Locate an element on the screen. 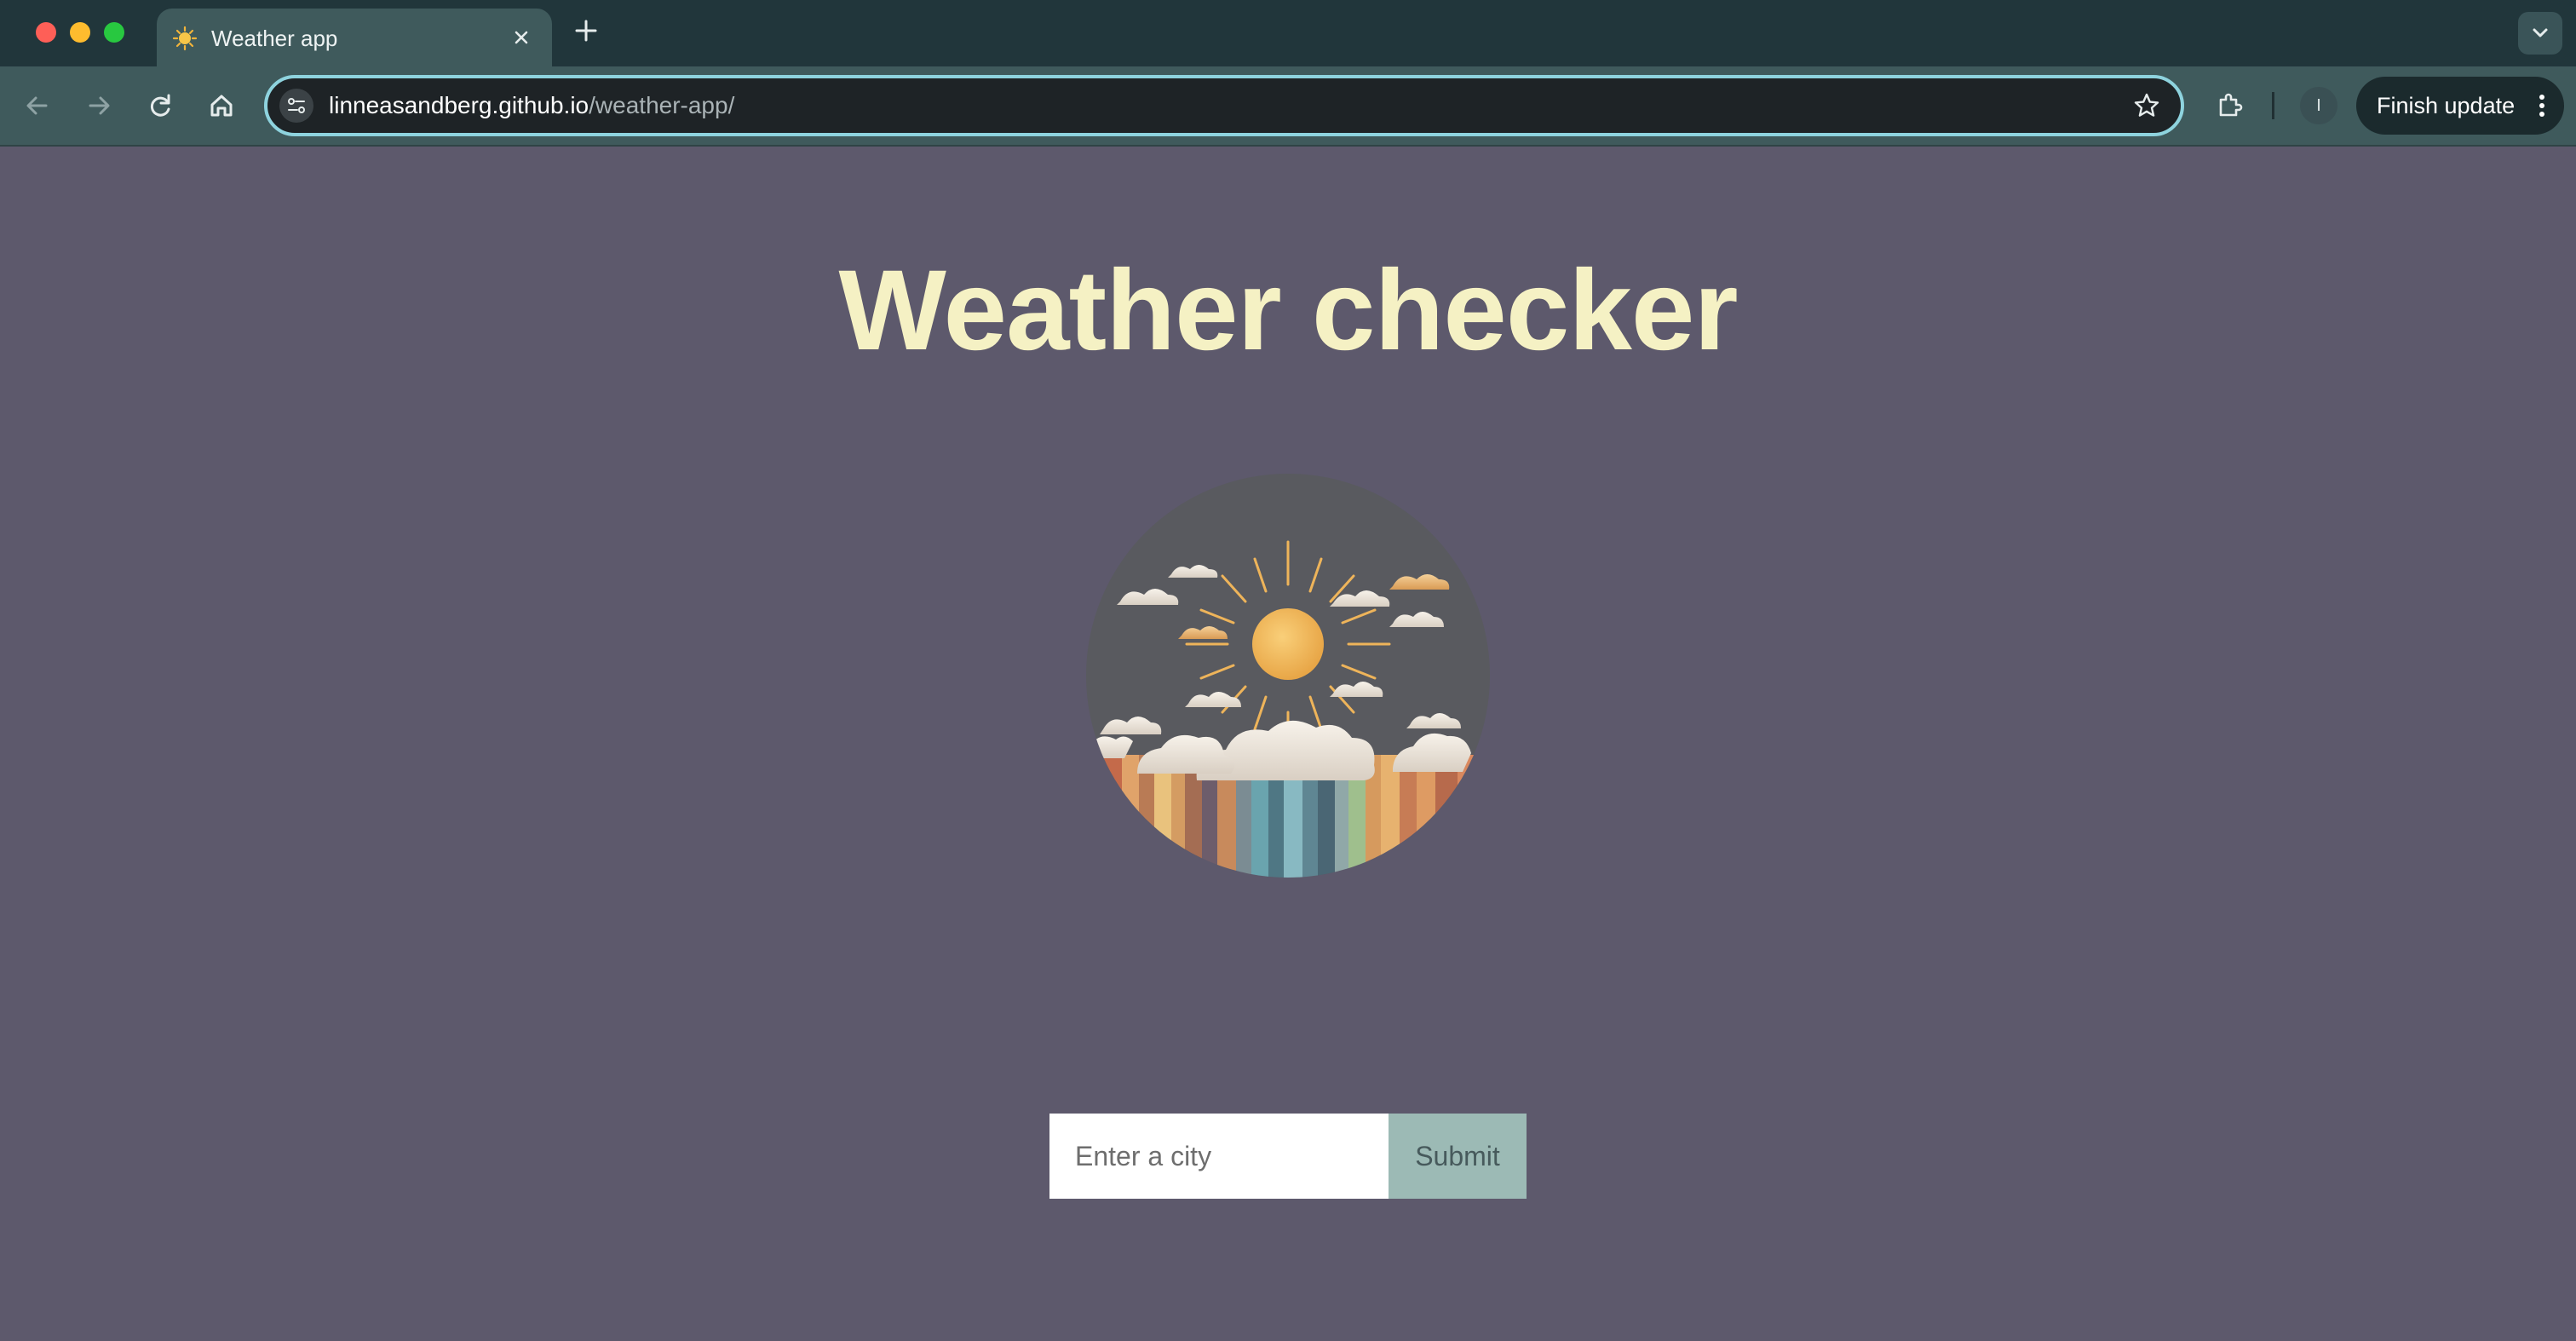 The image size is (2576, 1341). url-path: /weather-app/ is located at coordinates (662, 105).